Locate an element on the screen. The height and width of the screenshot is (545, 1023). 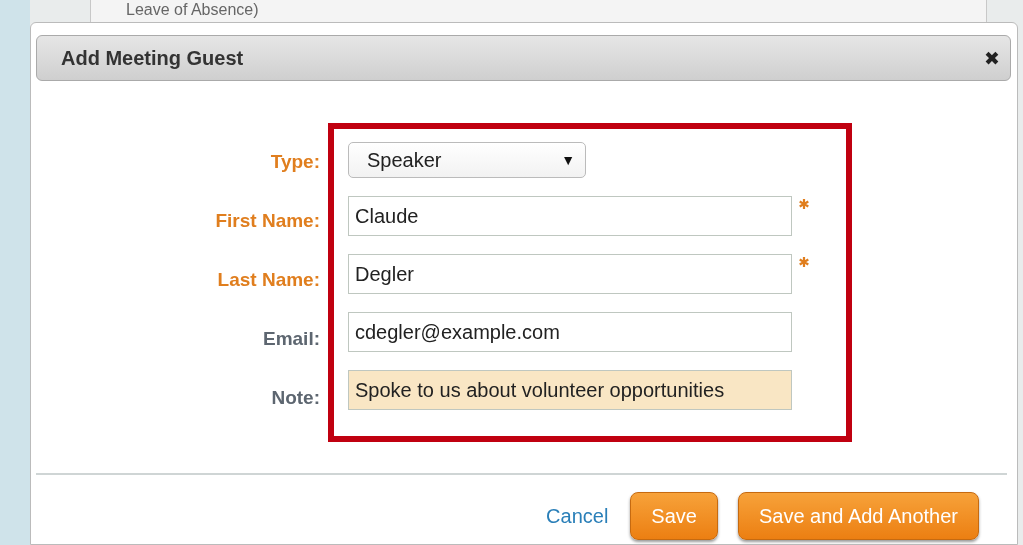
close-button: ✖ is located at coordinates (992, 58).